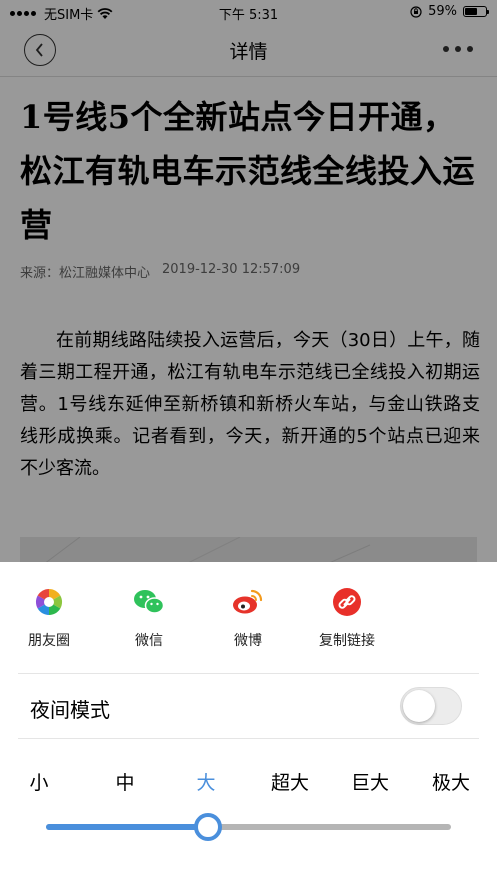  Describe the element at coordinates (419, 706) in the screenshot. I see `toggle-knob` at that location.